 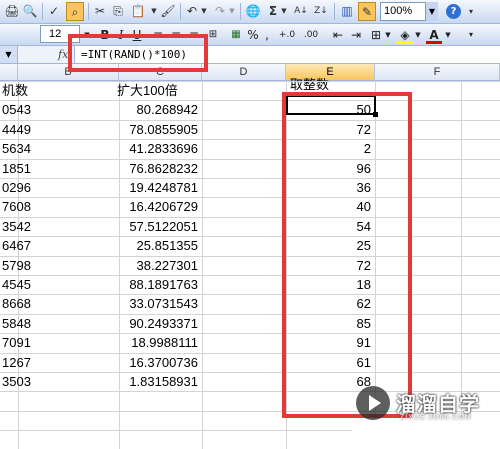 I want to click on sort-descending-icon: Z↓, so click(x=321, y=11).